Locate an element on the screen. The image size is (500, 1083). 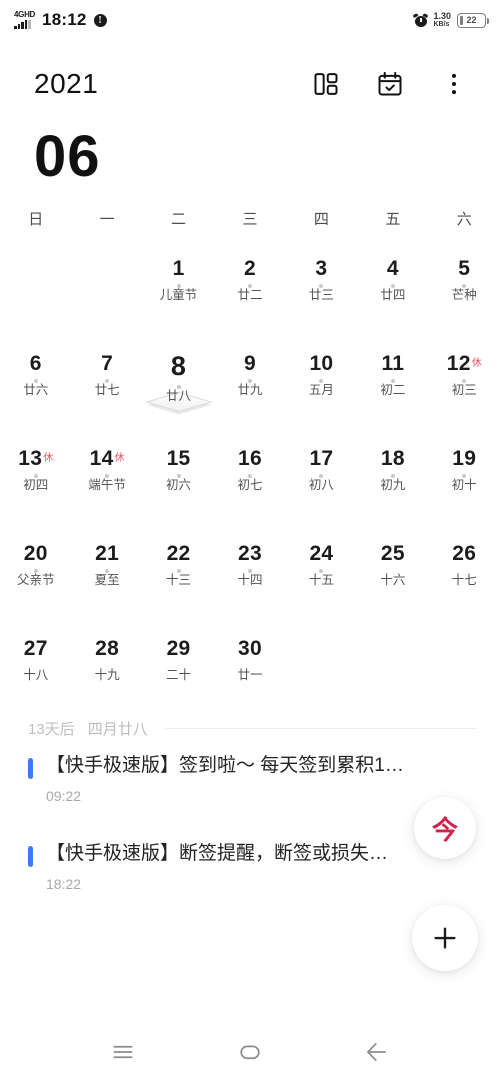
signal-bars-icon is located at coordinates (22, 24).